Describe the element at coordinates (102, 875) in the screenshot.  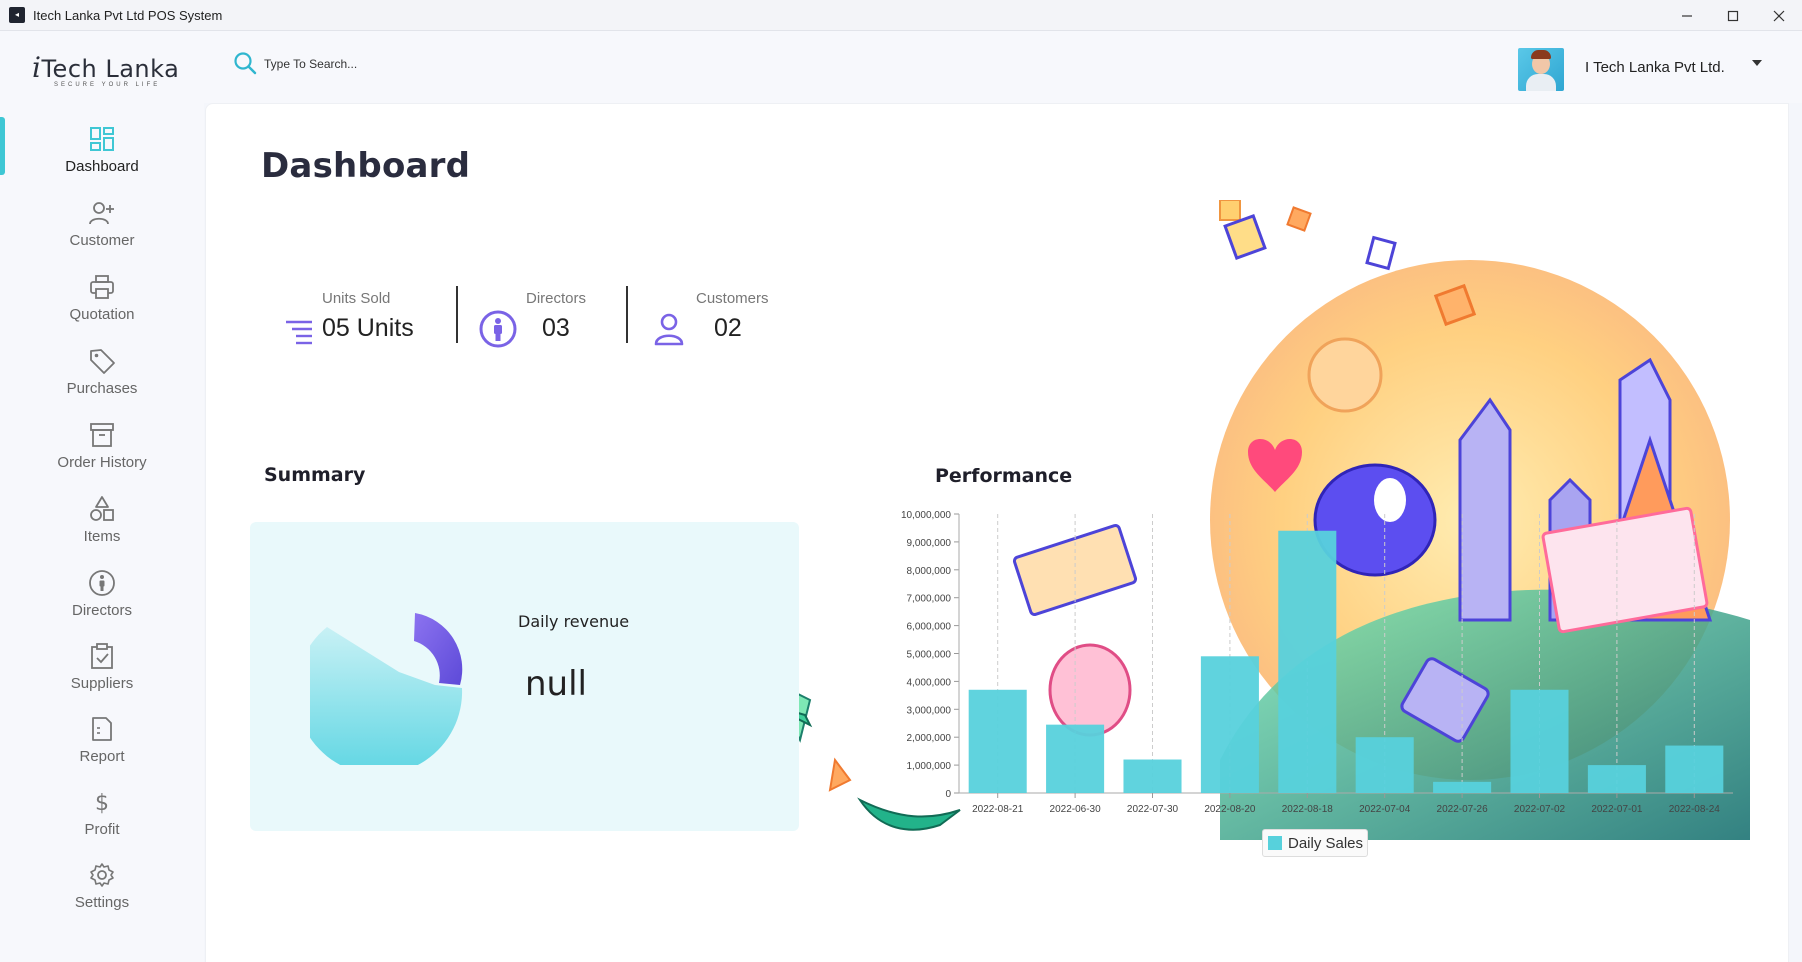
I see `gear-icon` at that location.